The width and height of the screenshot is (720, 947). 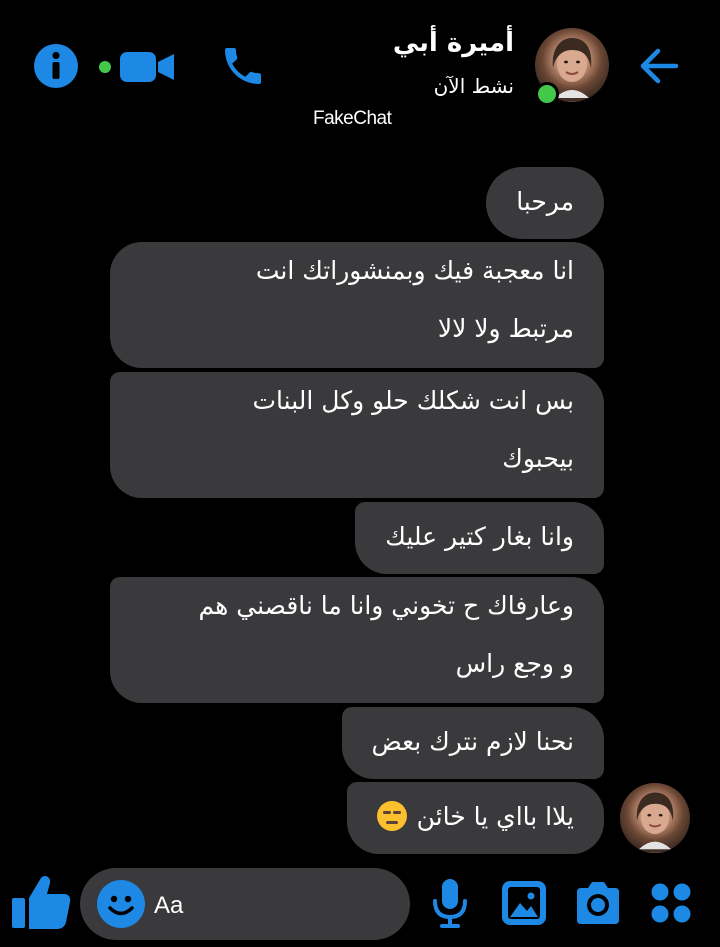 I want to click on microphone-icon, so click(x=450, y=904).